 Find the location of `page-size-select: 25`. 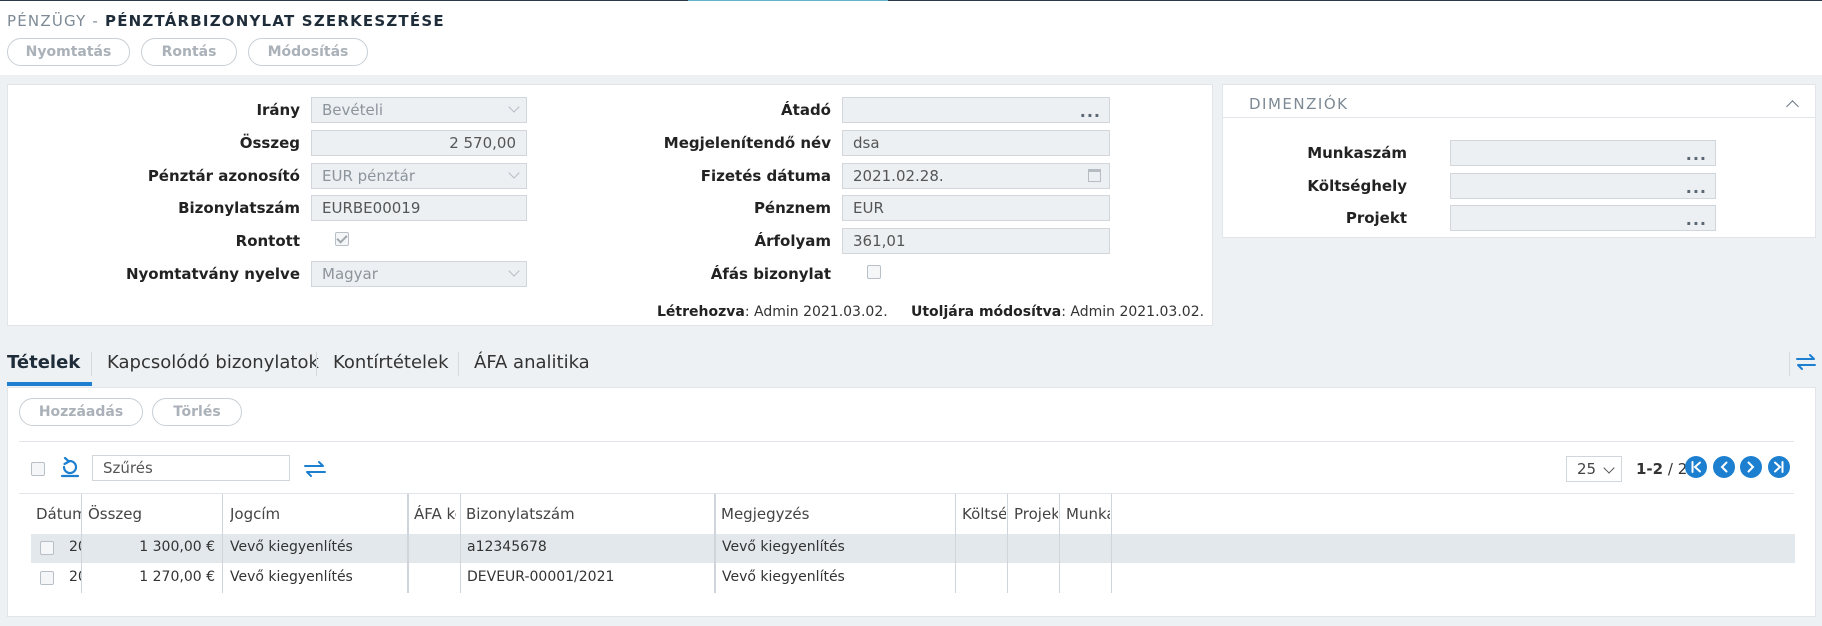

page-size-select: 25 is located at coordinates (1594, 469).